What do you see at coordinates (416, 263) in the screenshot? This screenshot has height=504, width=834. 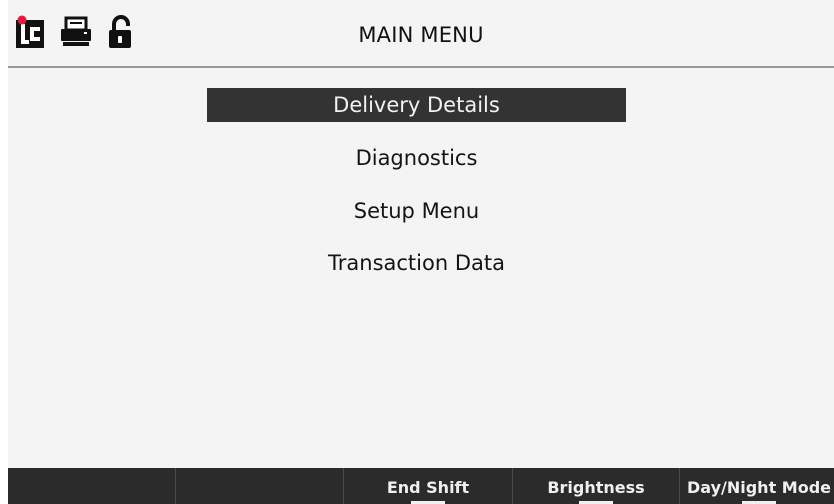 I see `menu-item-transaction-data: Transaction Data` at bounding box center [416, 263].